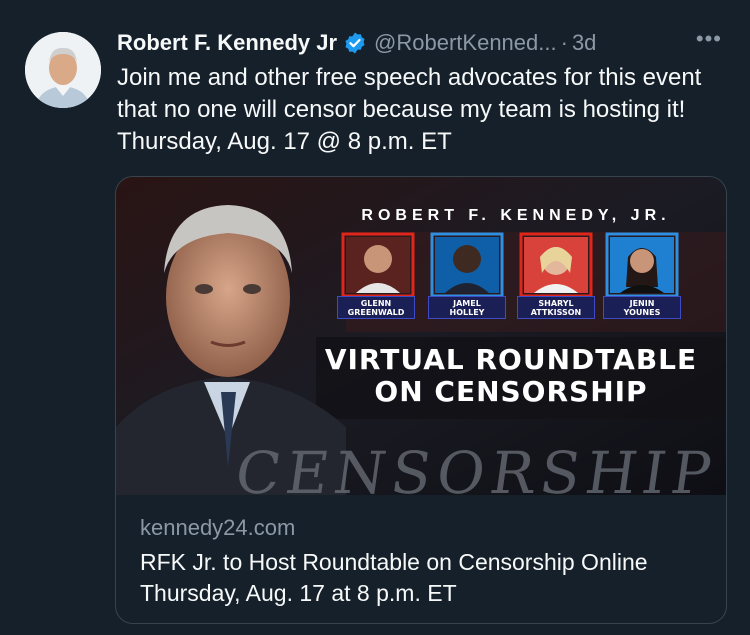 This screenshot has height=635, width=750. I want to click on panelist-label: GLENN GREENWALD, so click(376, 307).